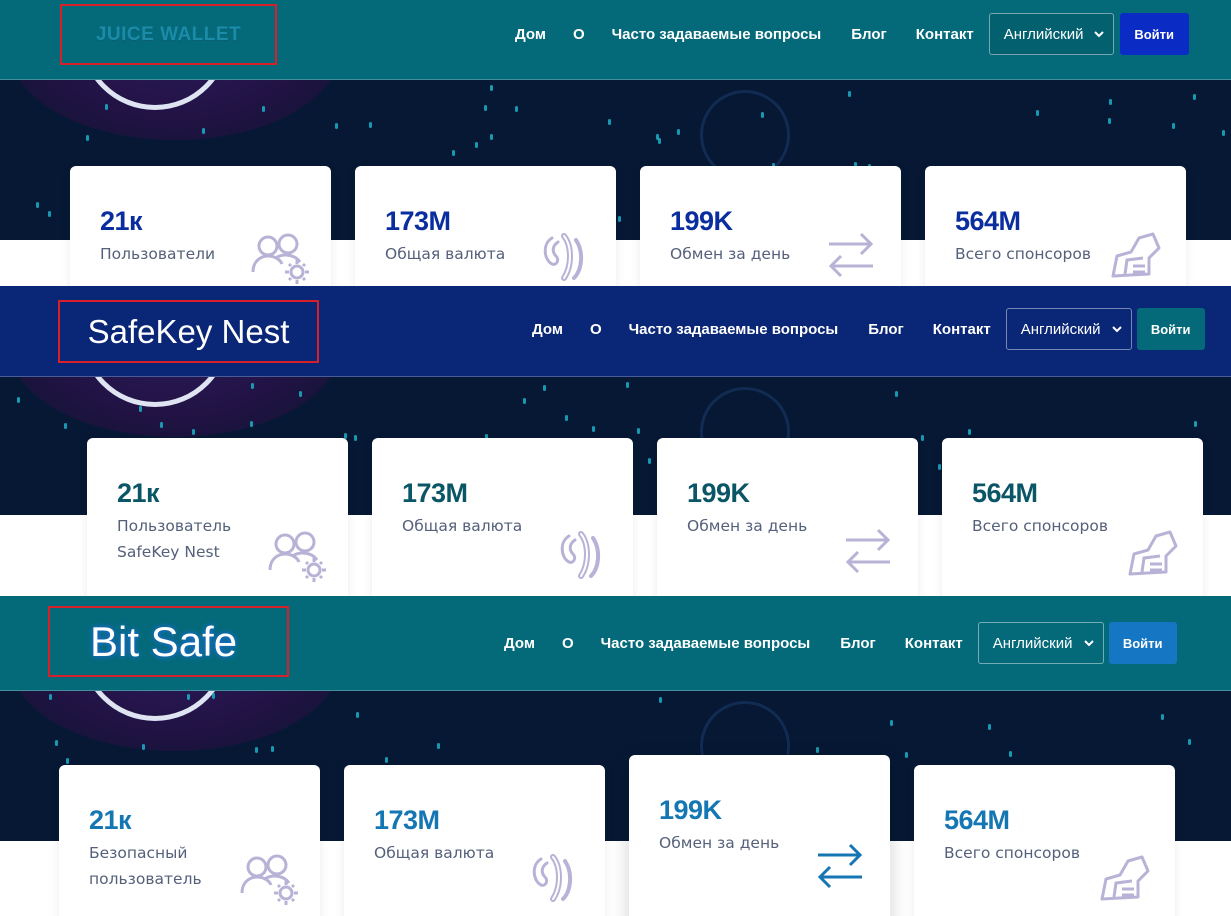 This screenshot has width=1231, height=916. I want to click on exchange-arrows-icon, so click(840, 866).